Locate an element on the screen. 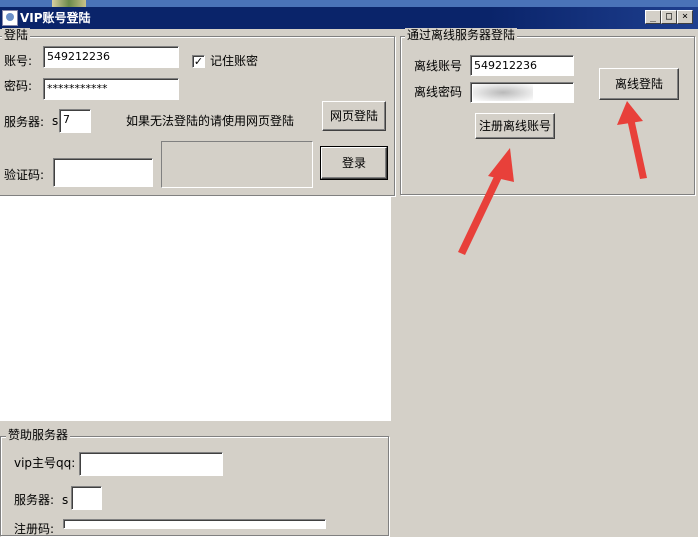 This screenshot has width=698, height=537. arrow-to-offline-login is located at coordinates (632, 140).